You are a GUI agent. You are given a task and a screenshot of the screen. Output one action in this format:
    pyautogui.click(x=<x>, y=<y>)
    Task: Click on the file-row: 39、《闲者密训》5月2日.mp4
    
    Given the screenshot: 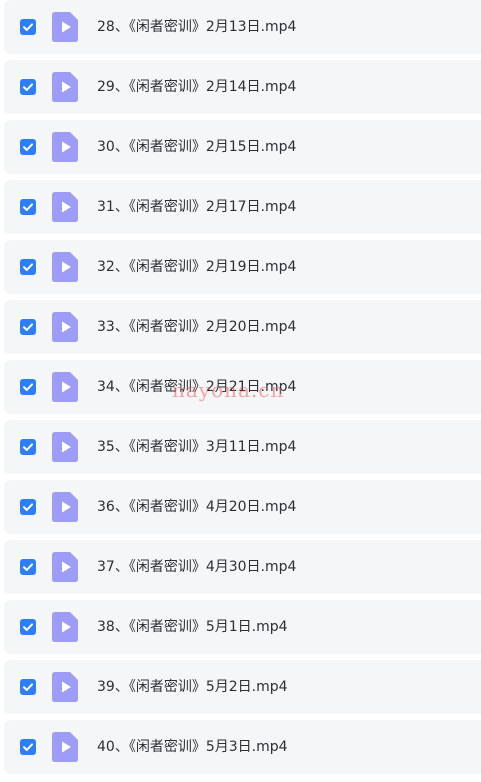 What is the action you would take?
    pyautogui.click(x=242, y=687)
    